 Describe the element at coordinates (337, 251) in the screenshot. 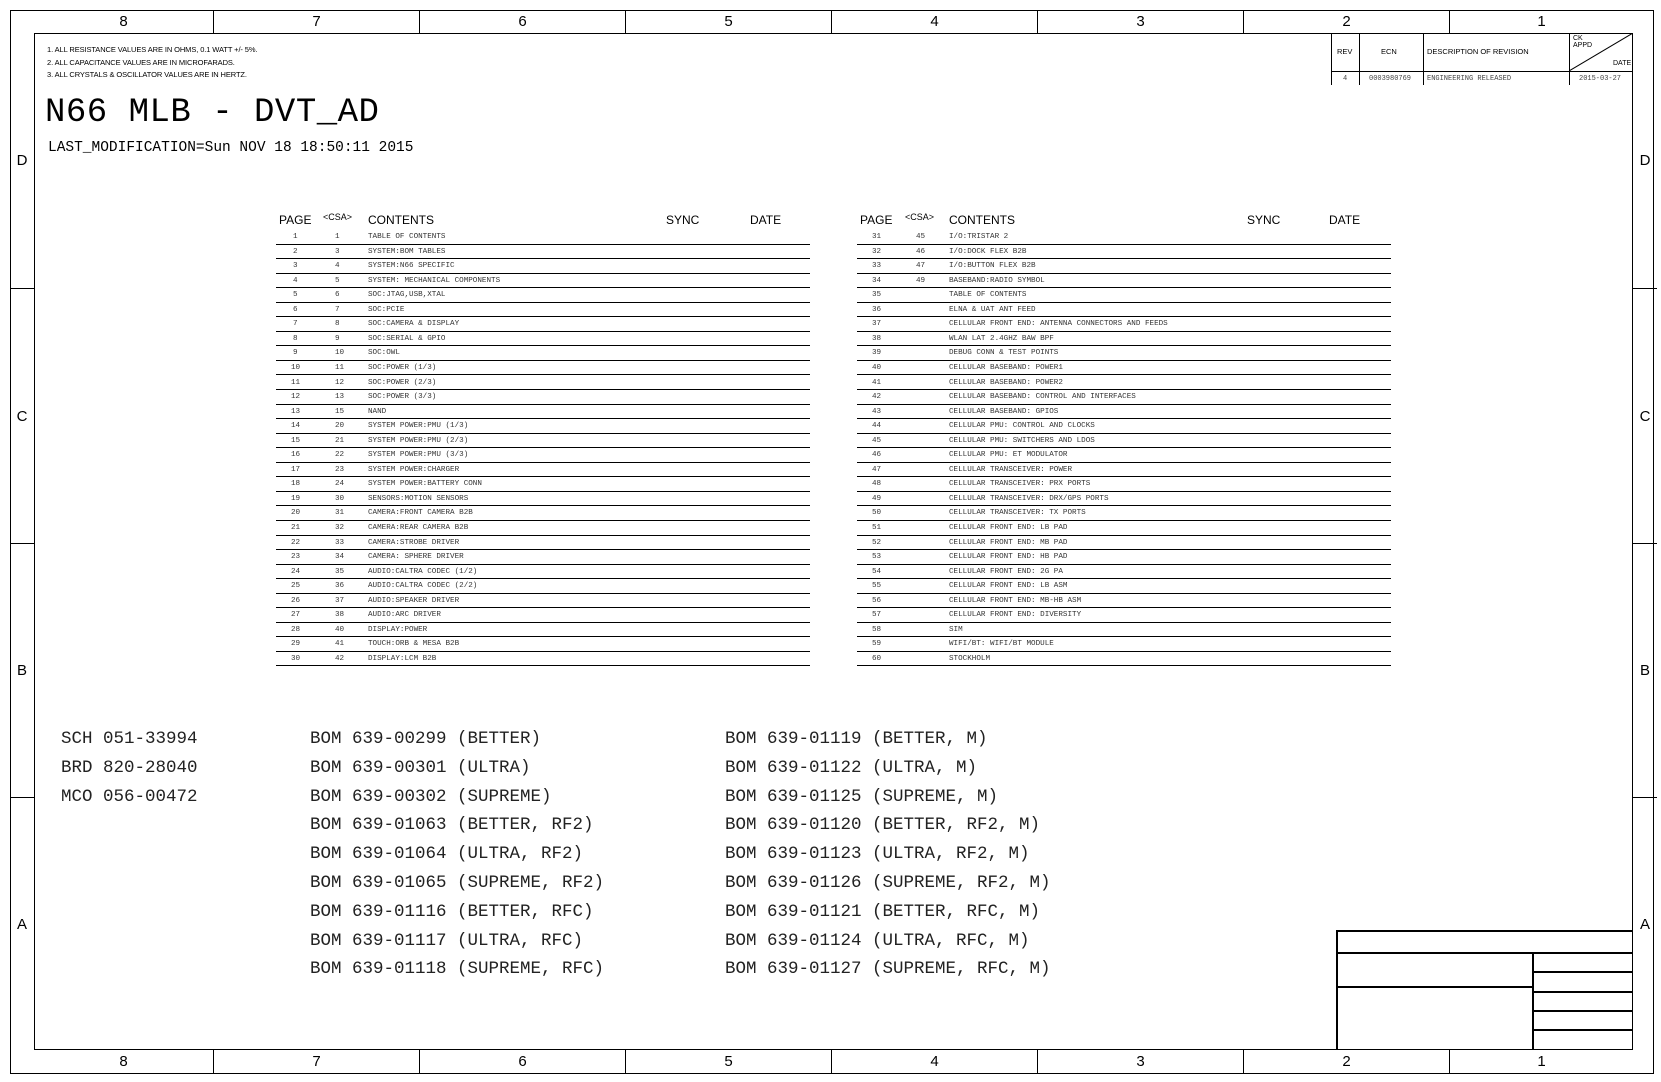

I see `toc-csa-number: 3` at that location.